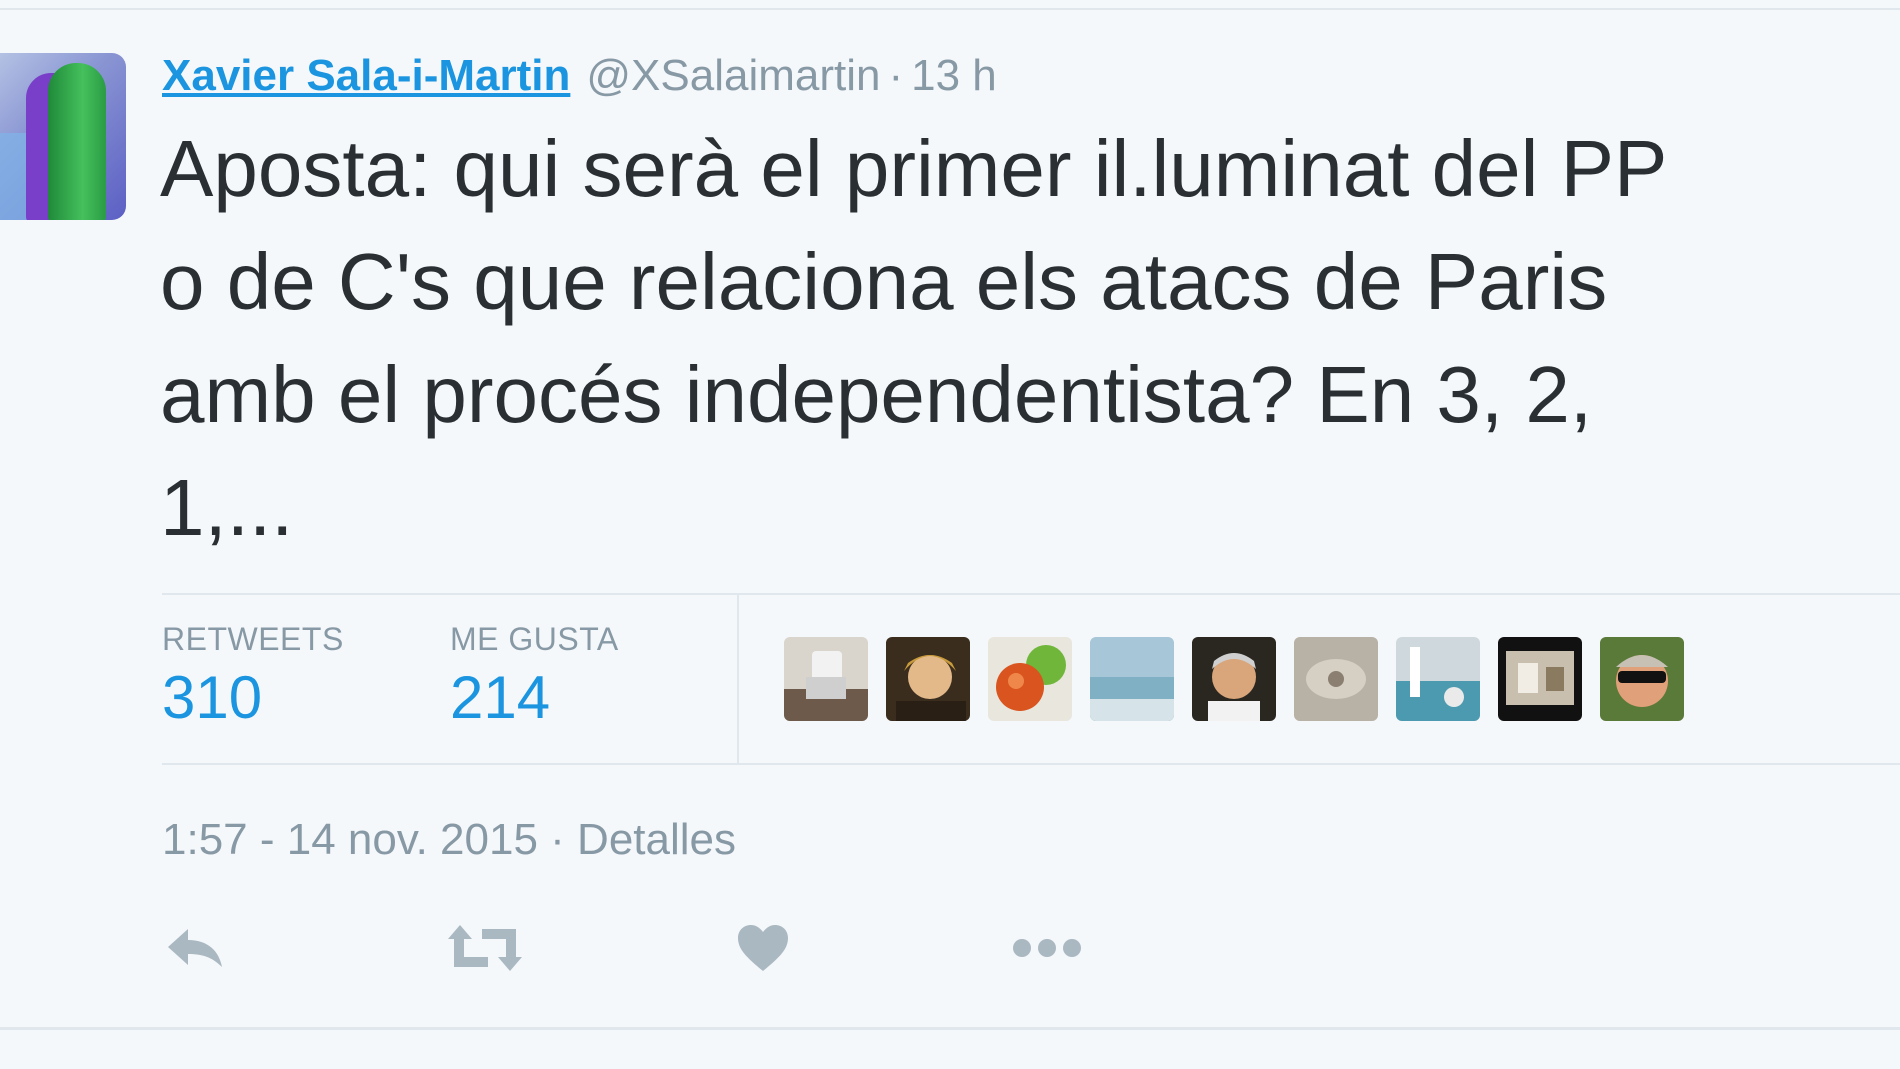 The width and height of the screenshot is (1900, 1069). I want to click on like-button, so click(763, 950).